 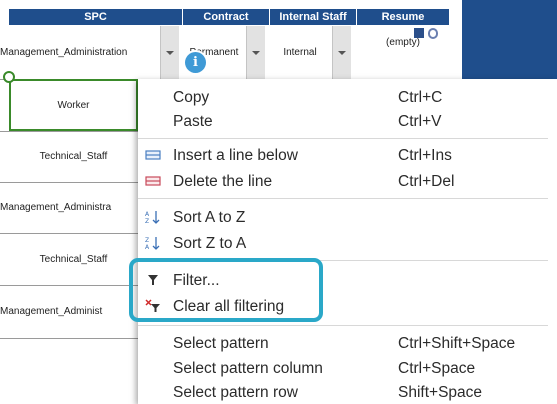 I want to click on menu-item-sort-z-a: ZA Sort Z to A, so click(x=347, y=243).